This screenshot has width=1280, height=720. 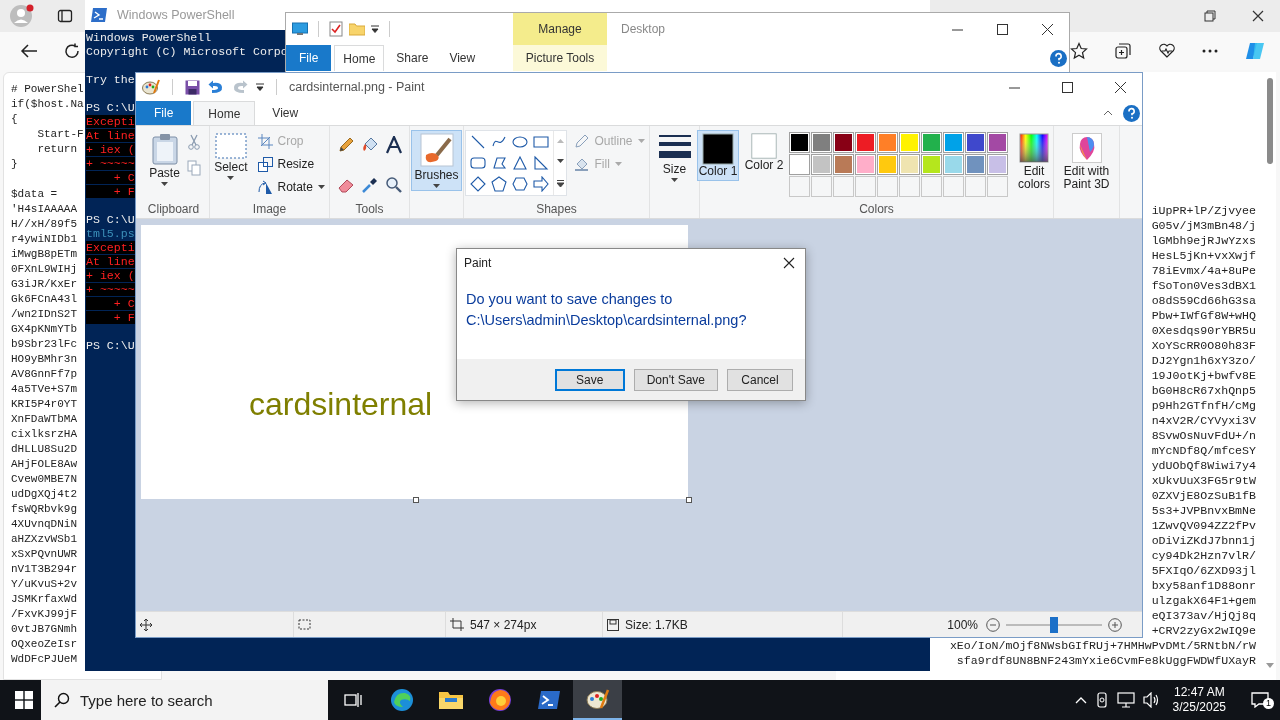 I want to click on taskbar-button, so click(x=597, y=700).